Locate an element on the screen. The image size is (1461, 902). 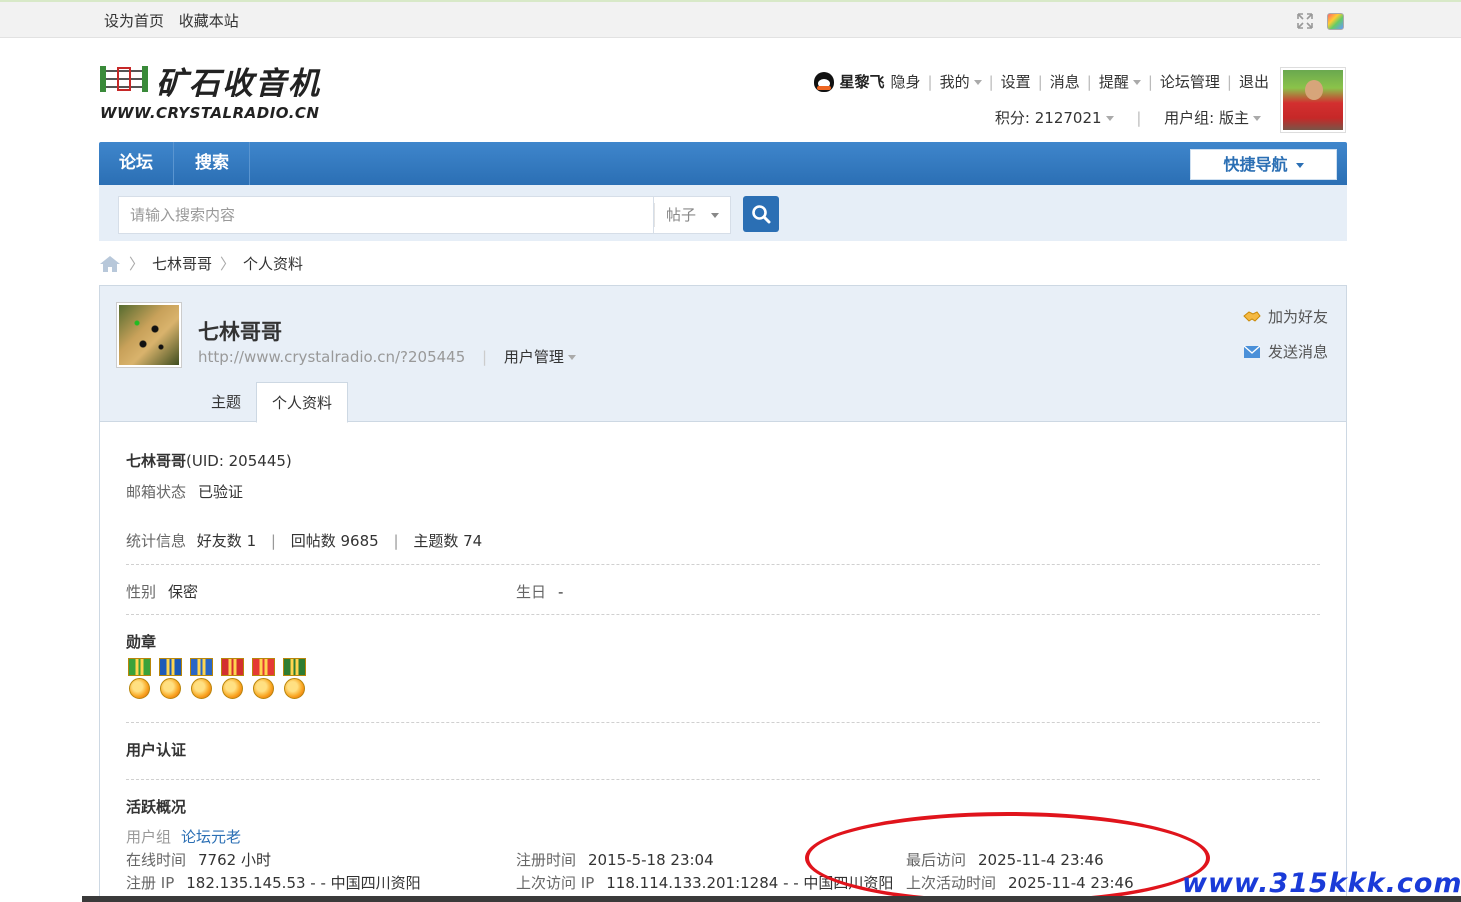
profile-url: http://www.crystalradio.cn/?205445 is located at coordinates (331, 357).